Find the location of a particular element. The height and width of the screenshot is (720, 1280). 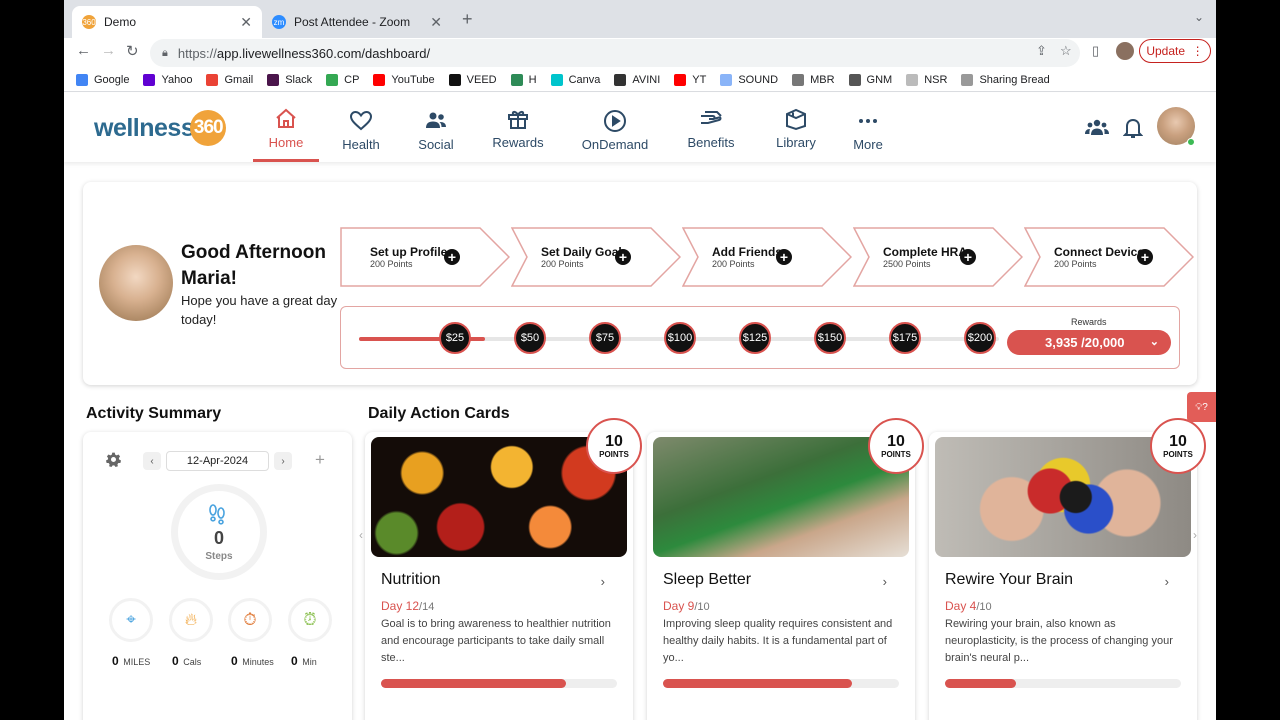

card-day-progress: Day 12/14 is located at coordinates (407, 606).